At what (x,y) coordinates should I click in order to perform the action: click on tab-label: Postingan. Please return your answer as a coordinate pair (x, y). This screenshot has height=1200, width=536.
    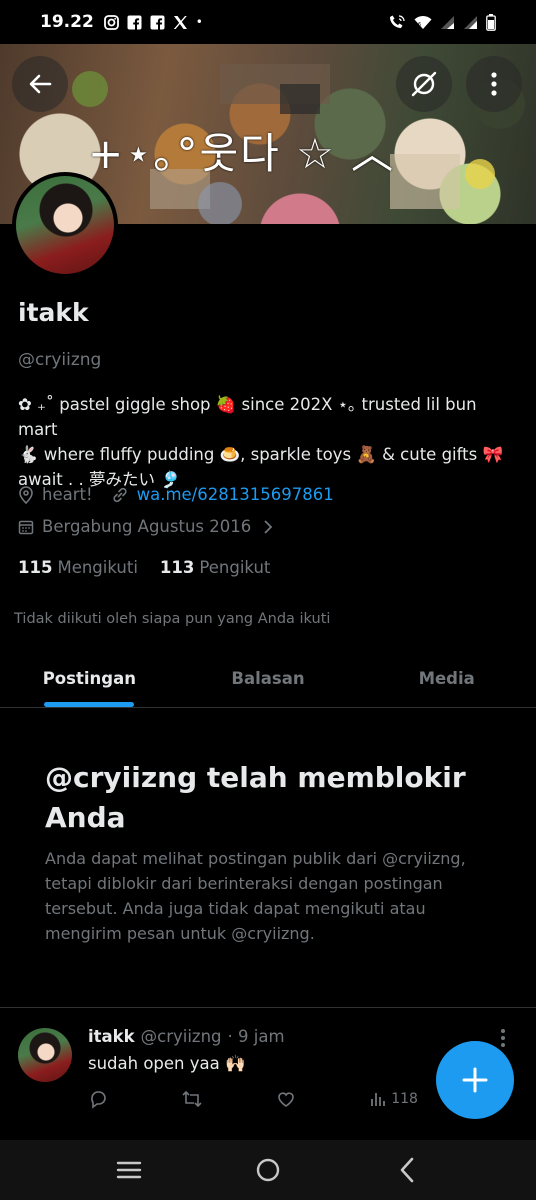
    Looking at the image, I should click on (89, 678).